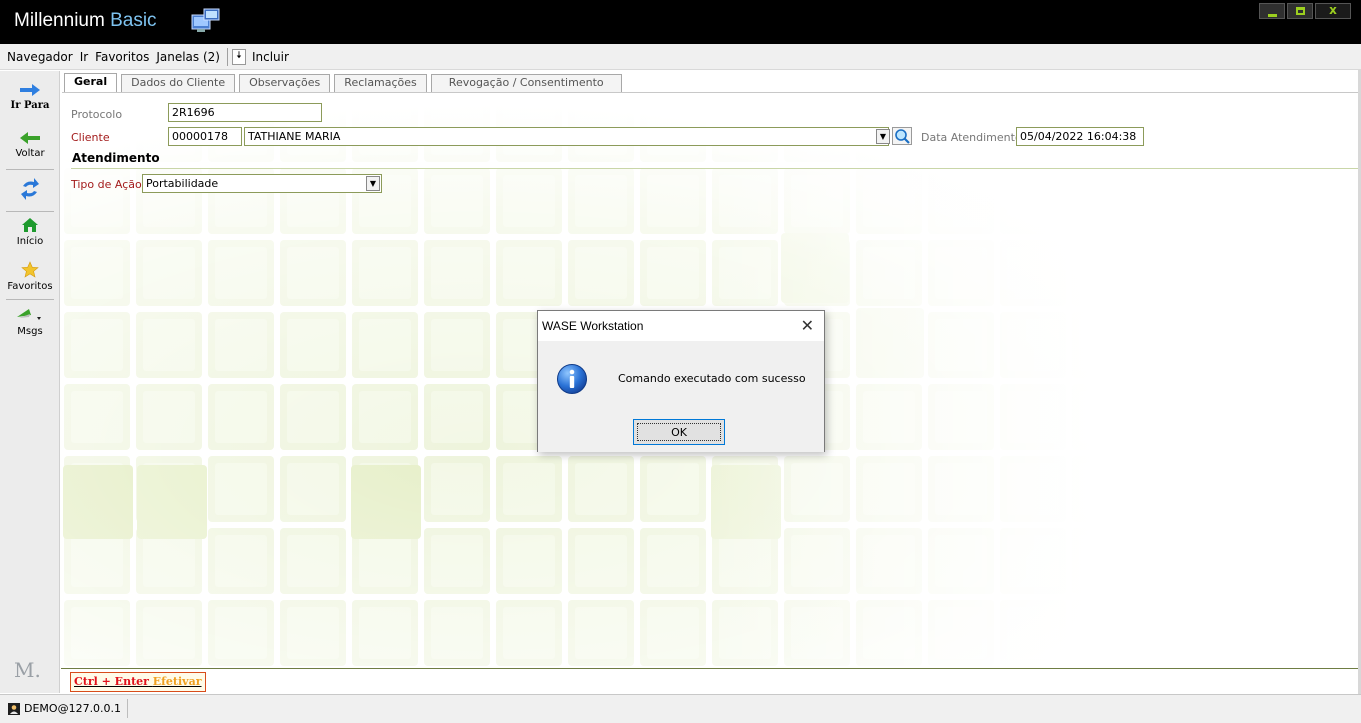  Describe the element at coordinates (30, 105) in the screenshot. I see `sidebar-label: Ir Para` at that location.